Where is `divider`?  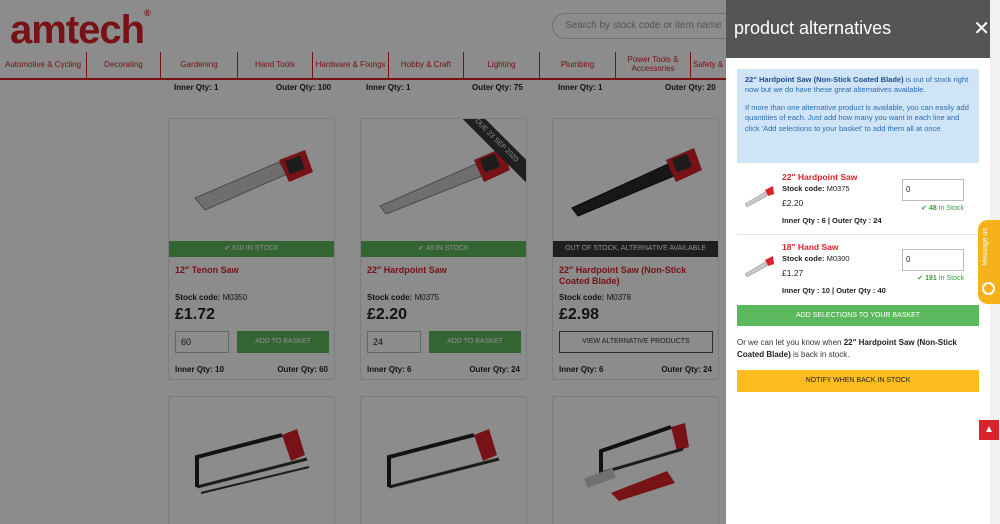 divider is located at coordinates (858, 234).